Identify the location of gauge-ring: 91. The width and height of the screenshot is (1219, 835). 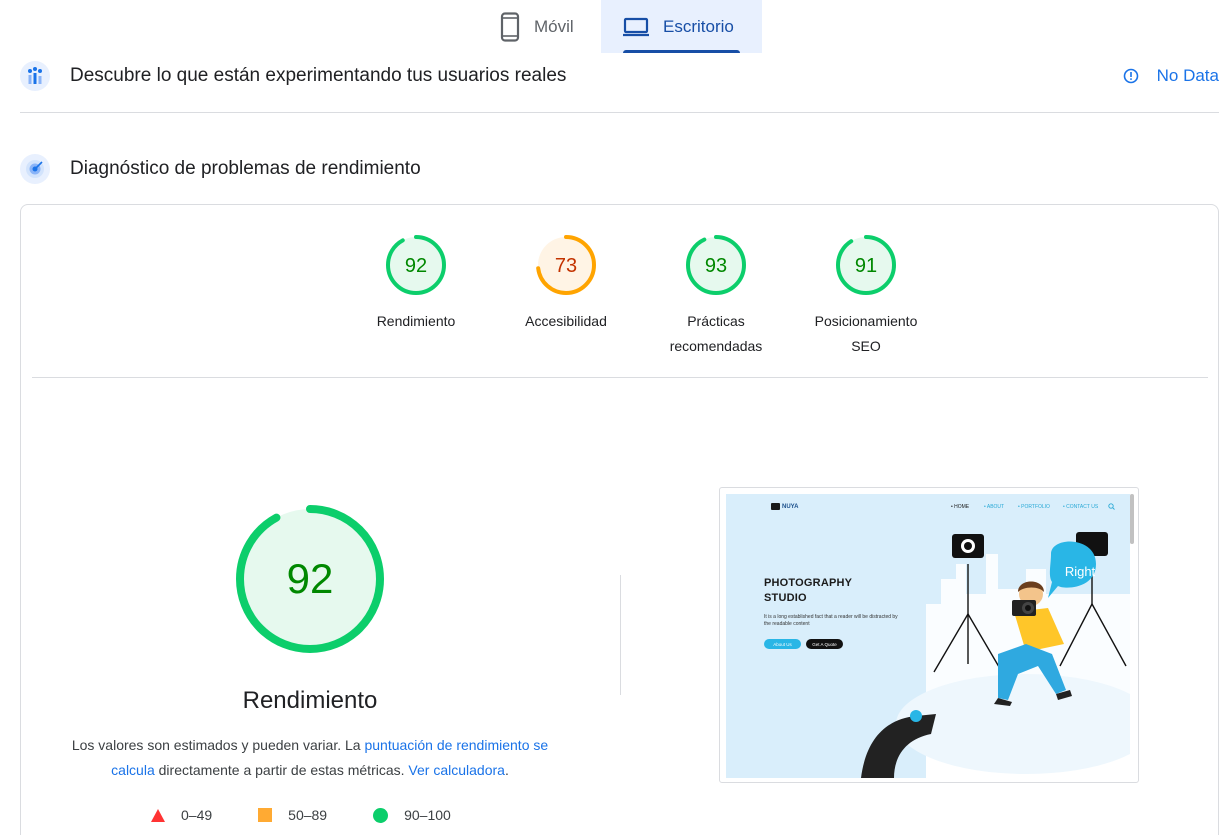
(866, 265).